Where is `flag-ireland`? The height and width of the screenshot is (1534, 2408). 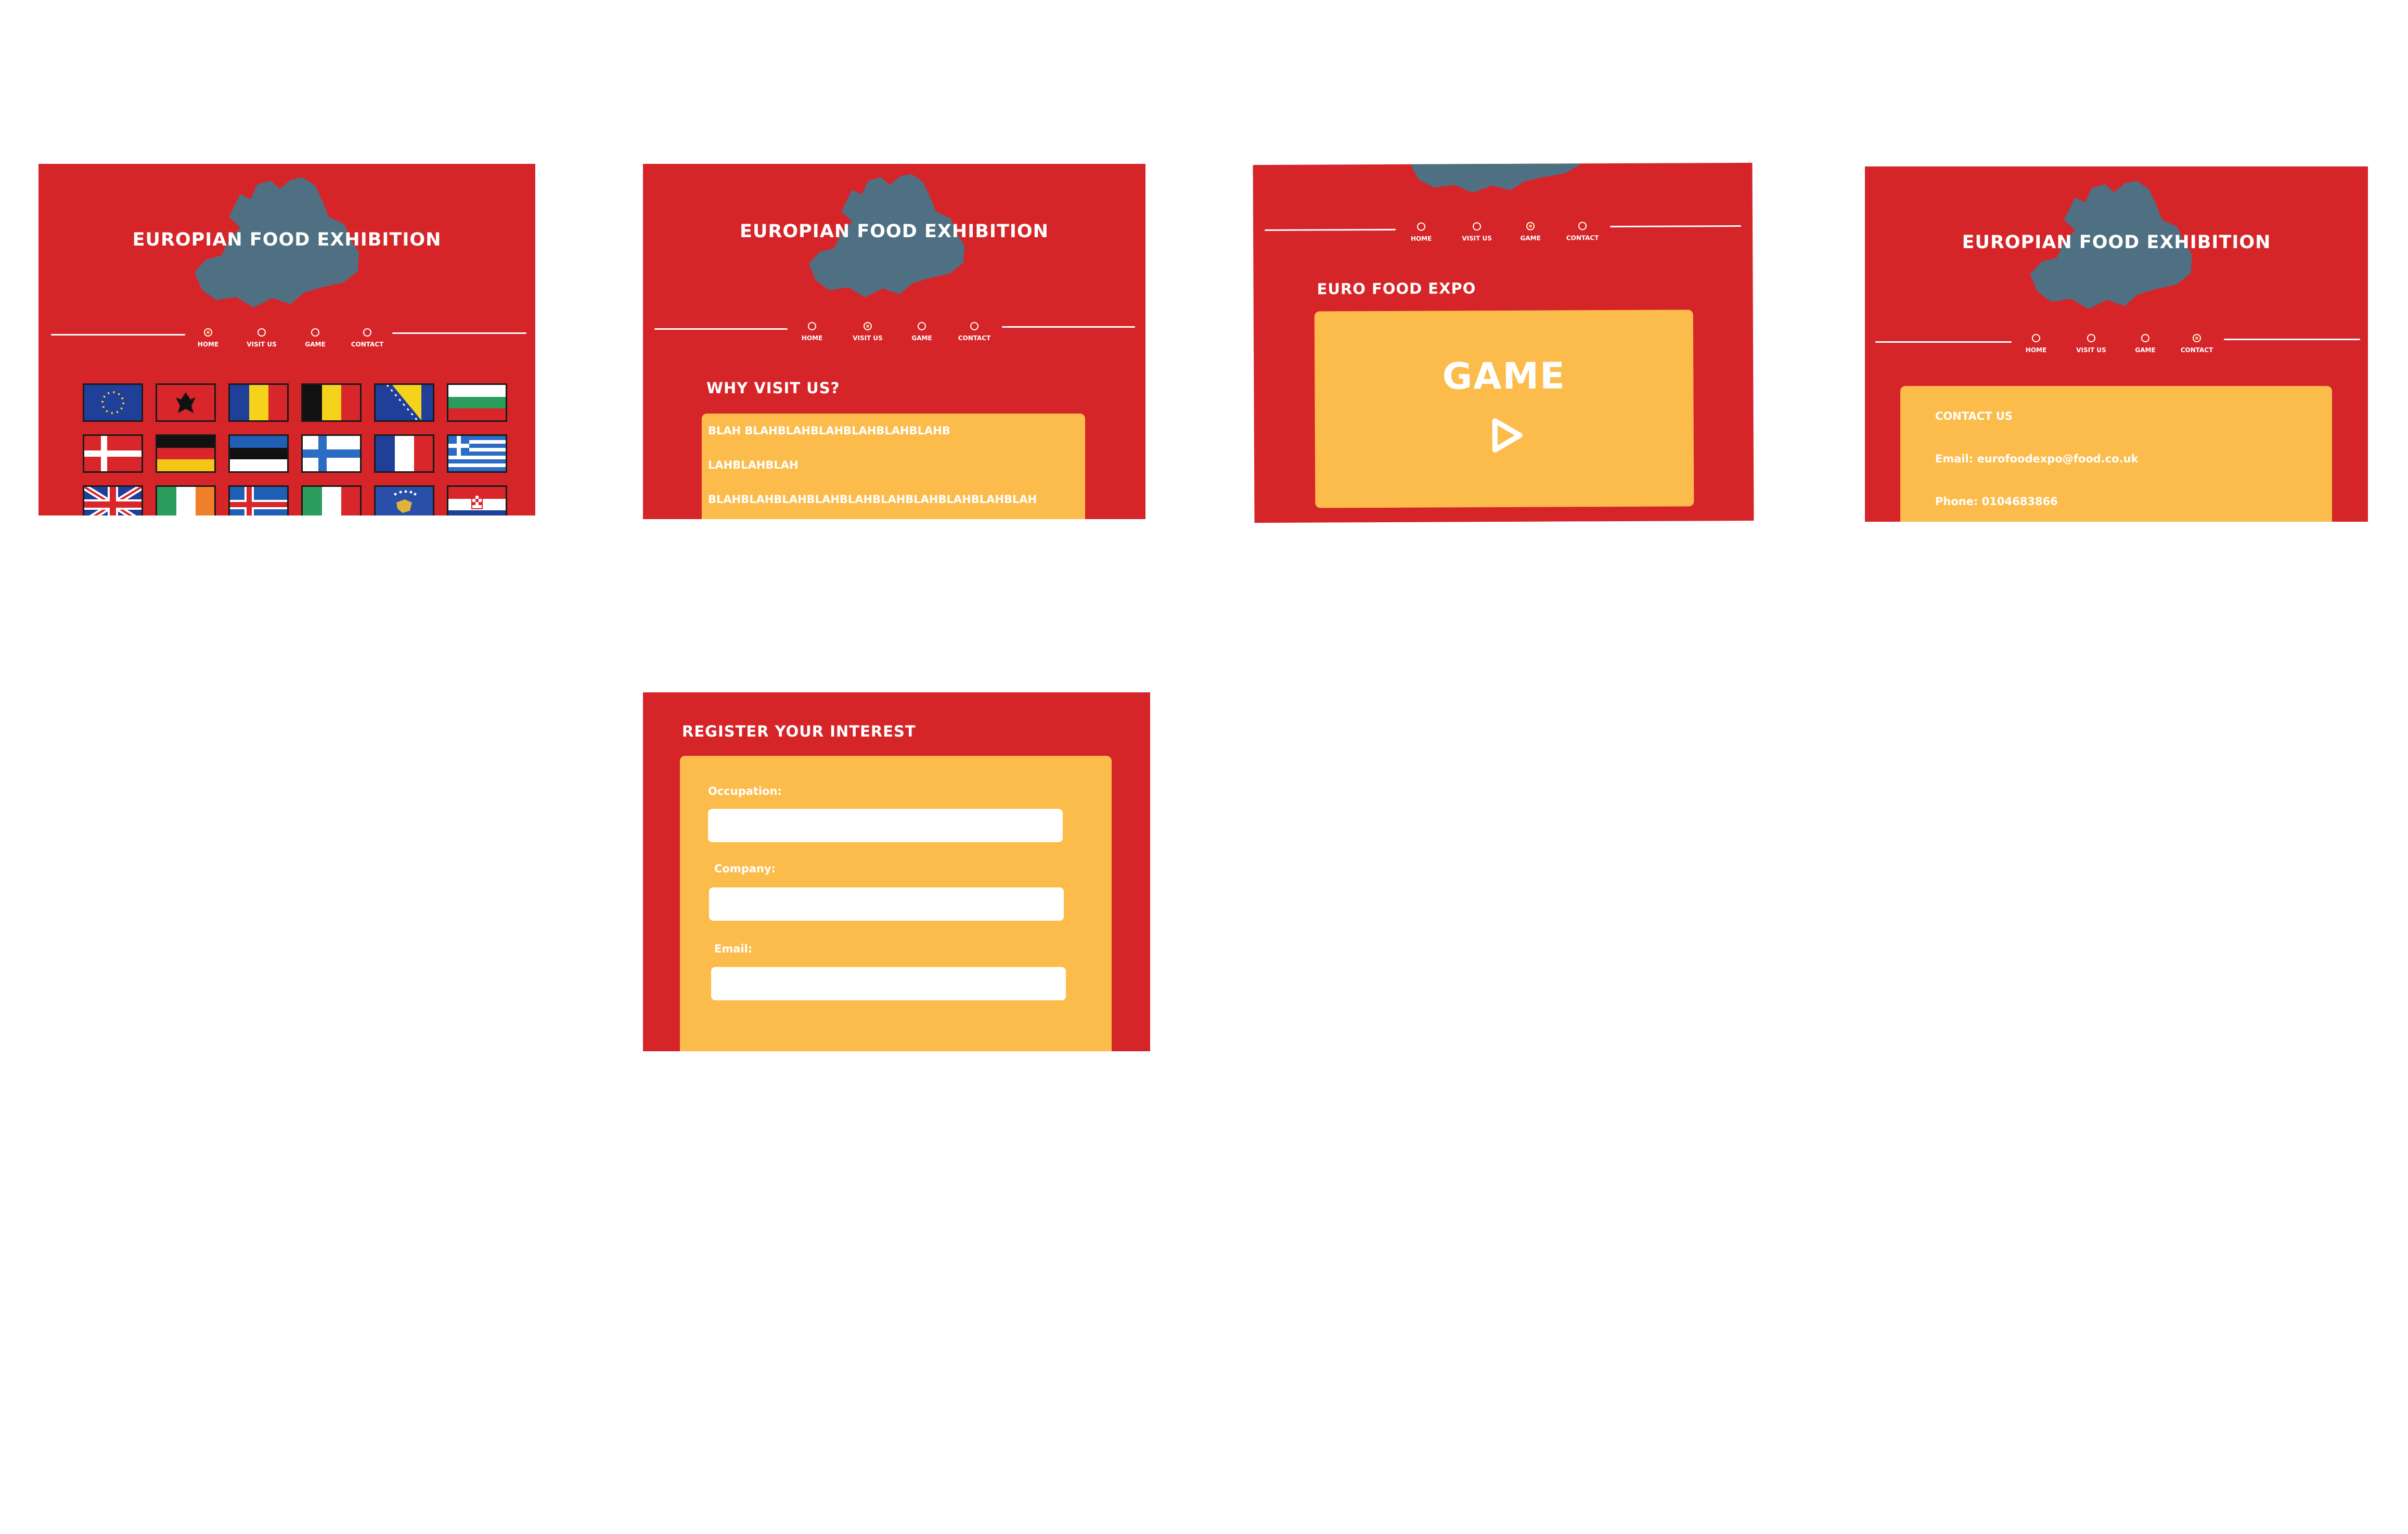
flag-ireland is located at coordinates (186, 500).